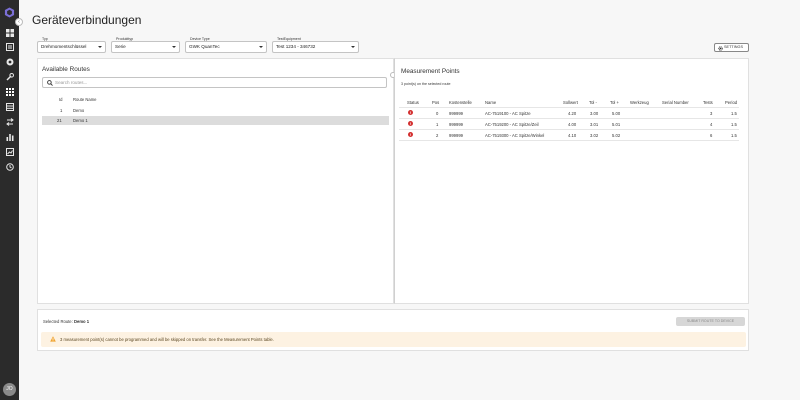 Image resolution: width=800 pixels, height=400 pixels. Describe the element at coordinates (64, 46) in the screenshot. I see `type-value: Drehmomentschlüssel` at that location.